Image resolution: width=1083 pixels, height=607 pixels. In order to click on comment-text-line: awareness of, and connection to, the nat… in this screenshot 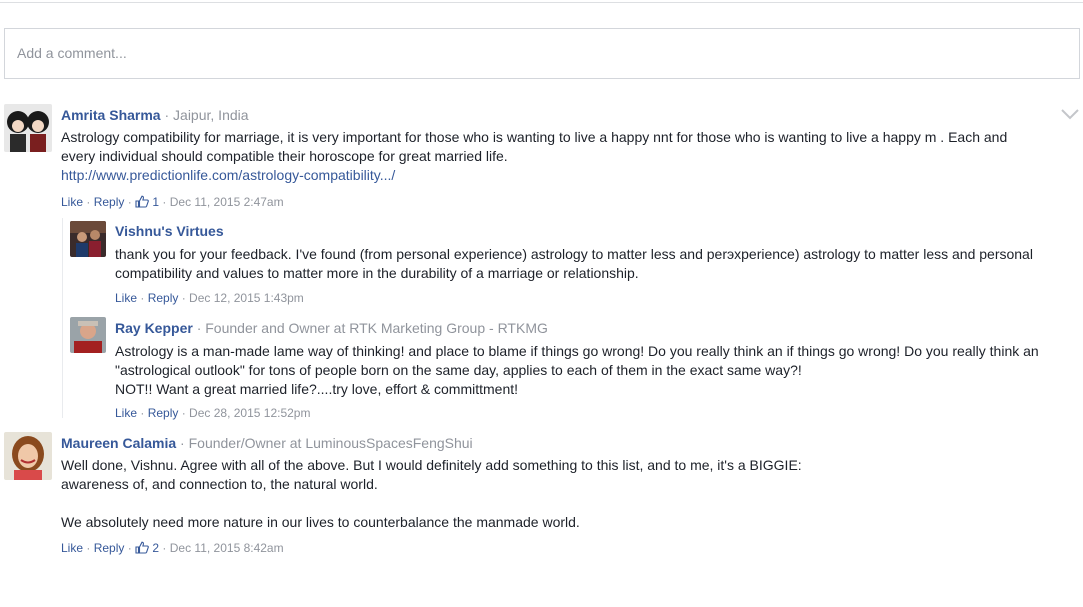, I will do `click(219, 484)`.